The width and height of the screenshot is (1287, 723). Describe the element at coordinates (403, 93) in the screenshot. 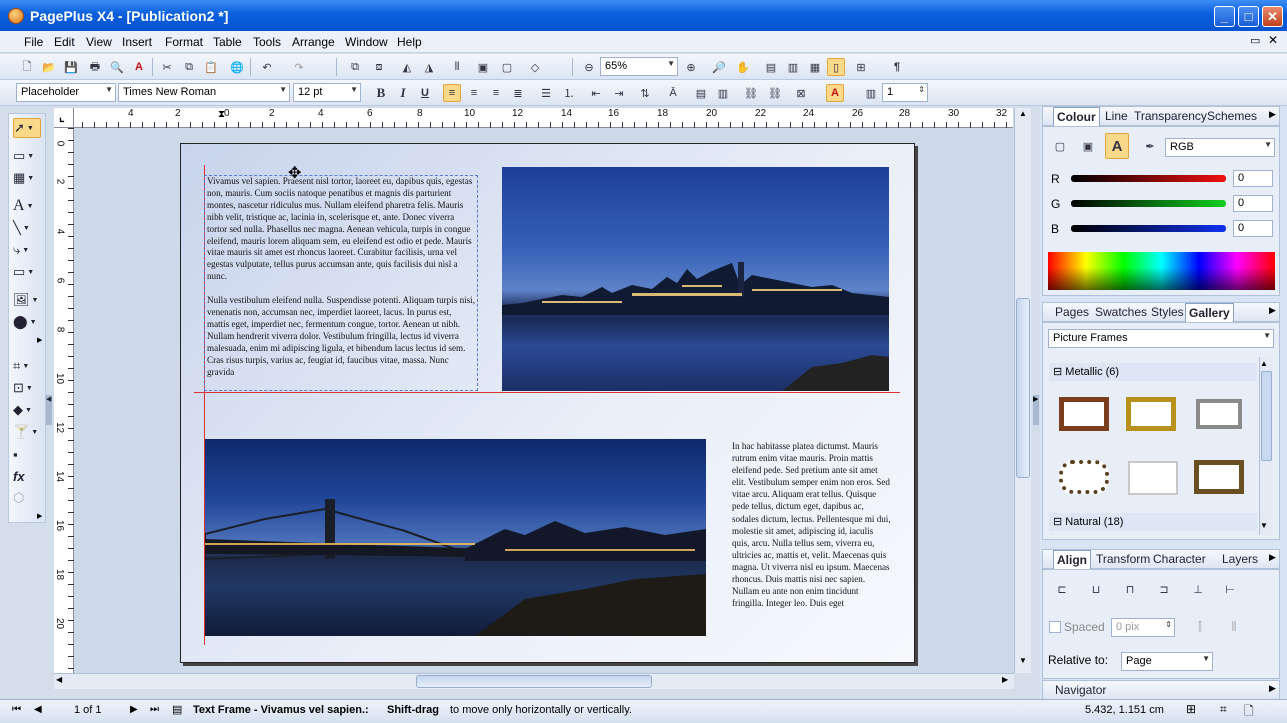

I see `italic-button: I` at that location.